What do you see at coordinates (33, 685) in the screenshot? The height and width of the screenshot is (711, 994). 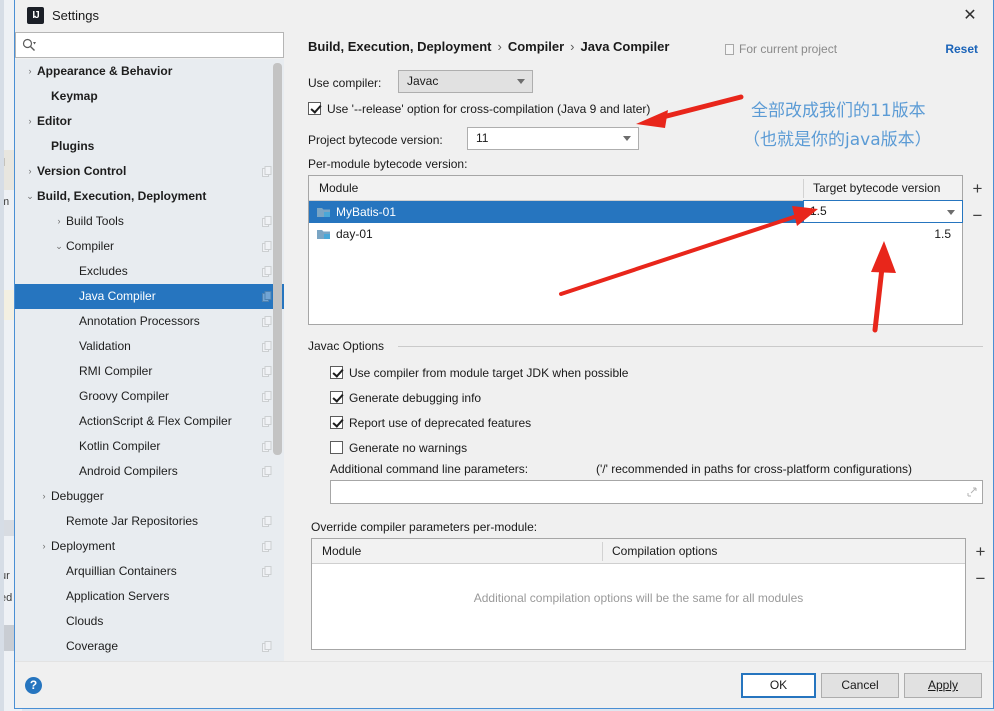 I see `help-icon: ?` at bounding box center [33, 685].